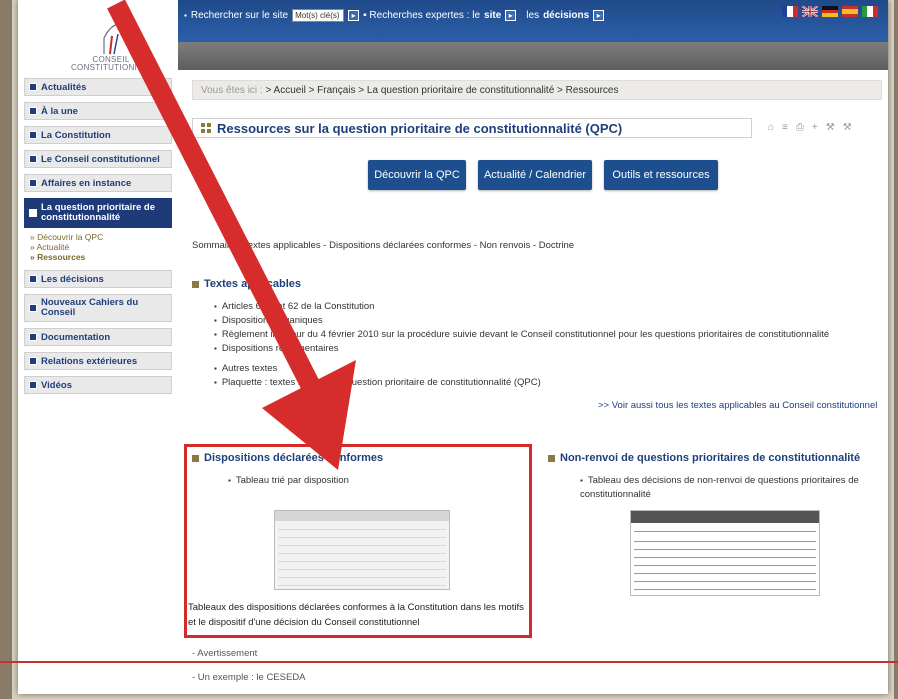  Describe the element at coordinates (239, 15) in the screenshot. I see `search-label: Rechercher sur le site` at that location.